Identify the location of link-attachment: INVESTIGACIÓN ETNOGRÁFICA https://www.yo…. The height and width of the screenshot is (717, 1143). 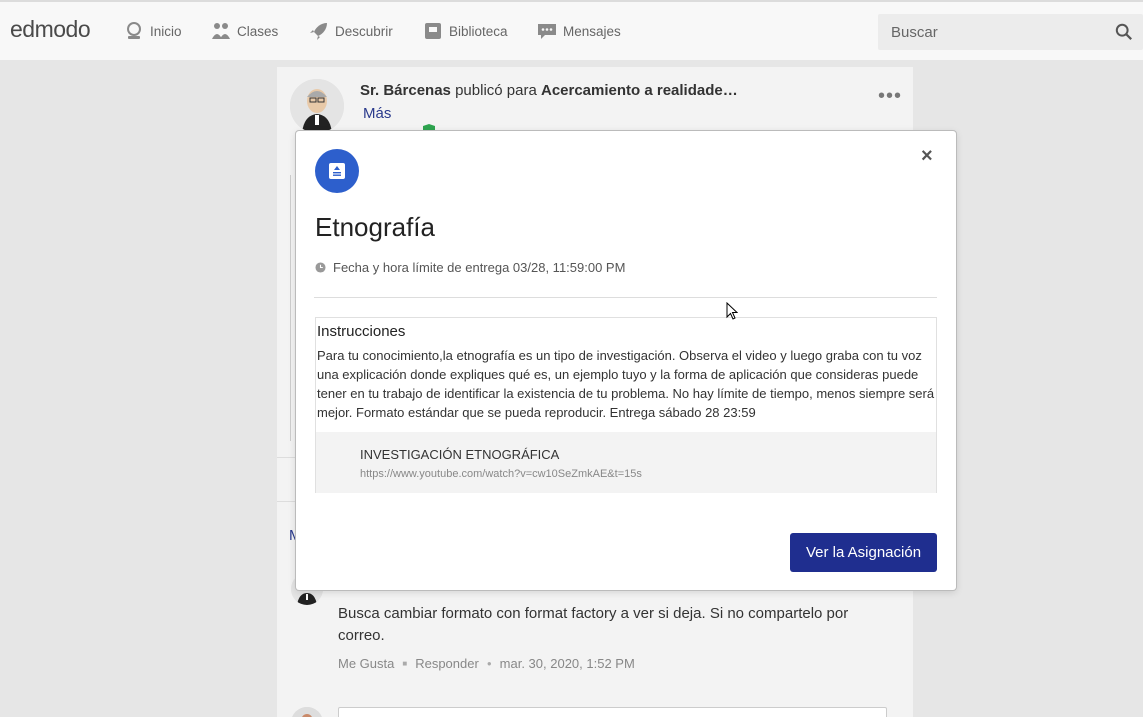
(626, 462).